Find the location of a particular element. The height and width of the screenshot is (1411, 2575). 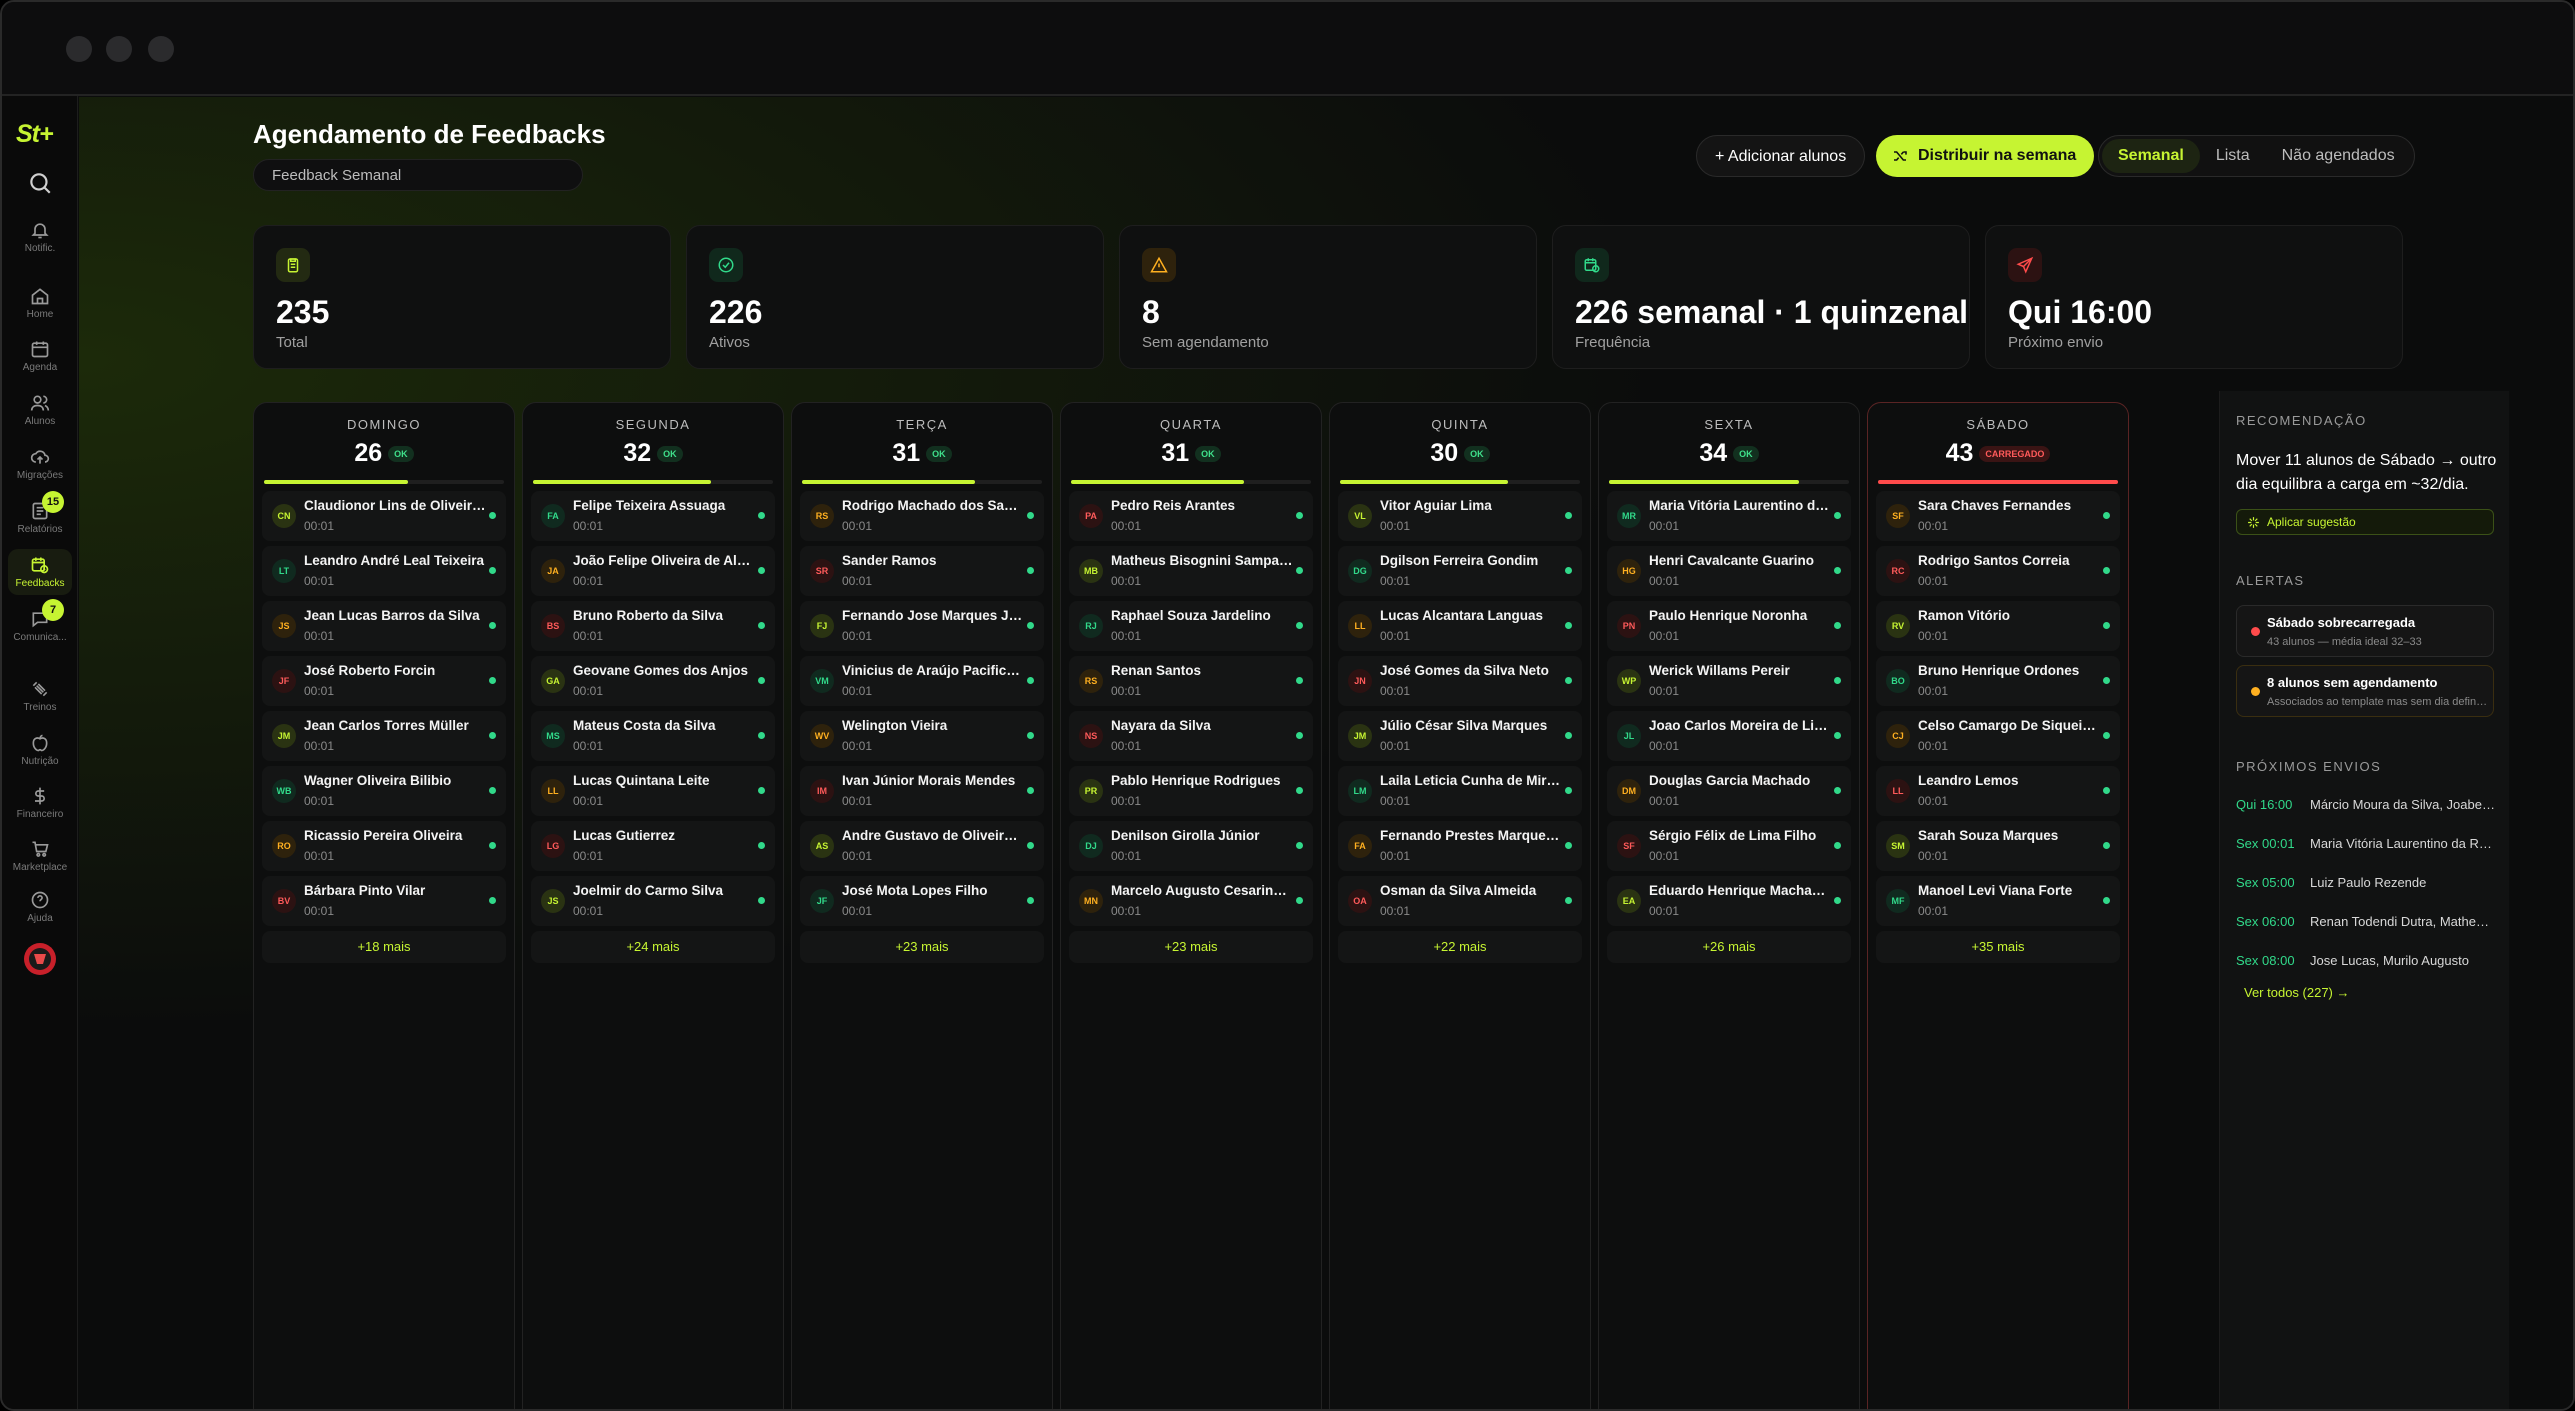

student-card: JM Jean Carlos Torres Müller 00:01 is located at coordinates (384, 736).